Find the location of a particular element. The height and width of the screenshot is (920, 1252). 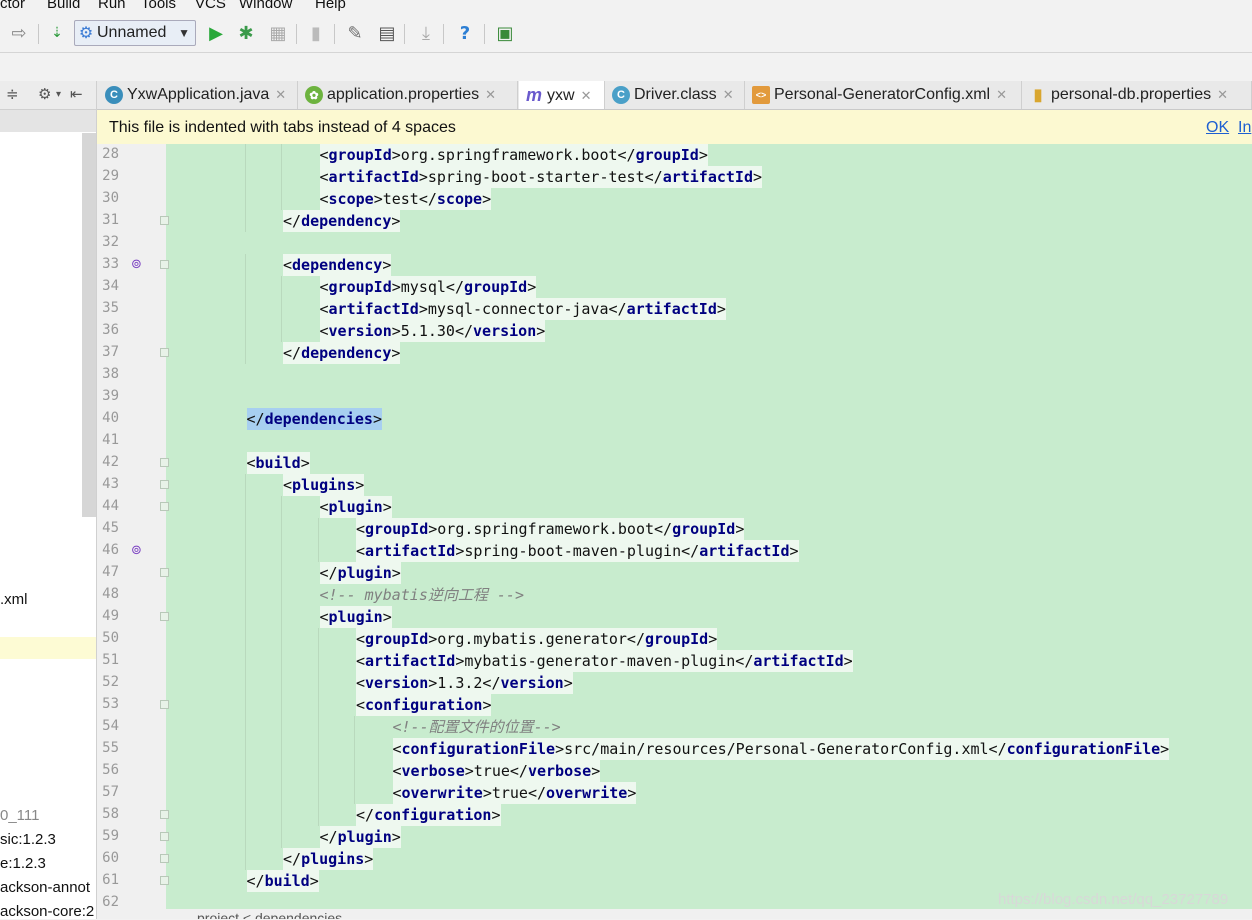

code-line: 40 </dependencies> is located at coordinates (674, 419).